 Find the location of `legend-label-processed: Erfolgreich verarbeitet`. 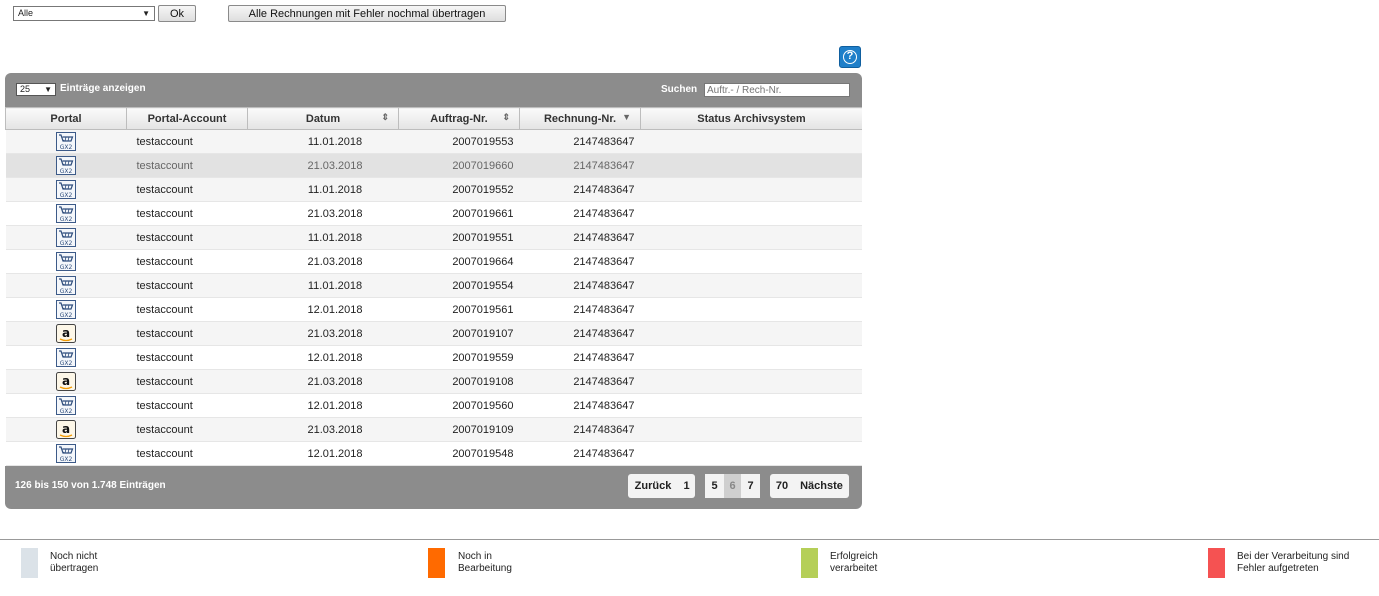

legend-label-processed: Erfolgreich verarbeitet is located at coordinates (854, 562).